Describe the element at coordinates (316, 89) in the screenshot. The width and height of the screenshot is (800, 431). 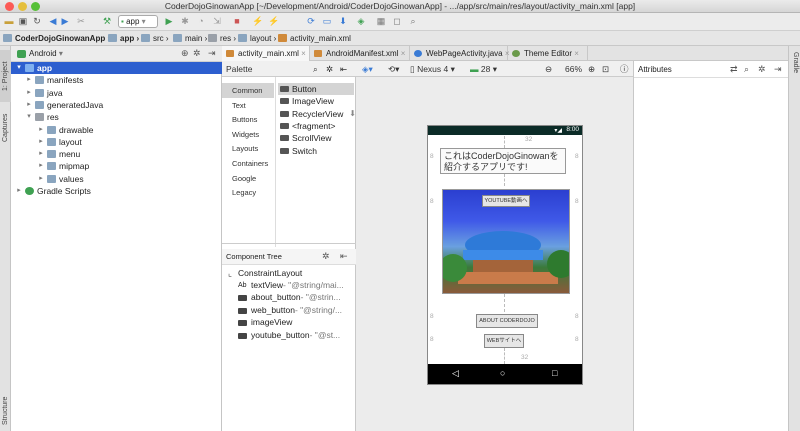
I see `palette-item: Button` at that location.